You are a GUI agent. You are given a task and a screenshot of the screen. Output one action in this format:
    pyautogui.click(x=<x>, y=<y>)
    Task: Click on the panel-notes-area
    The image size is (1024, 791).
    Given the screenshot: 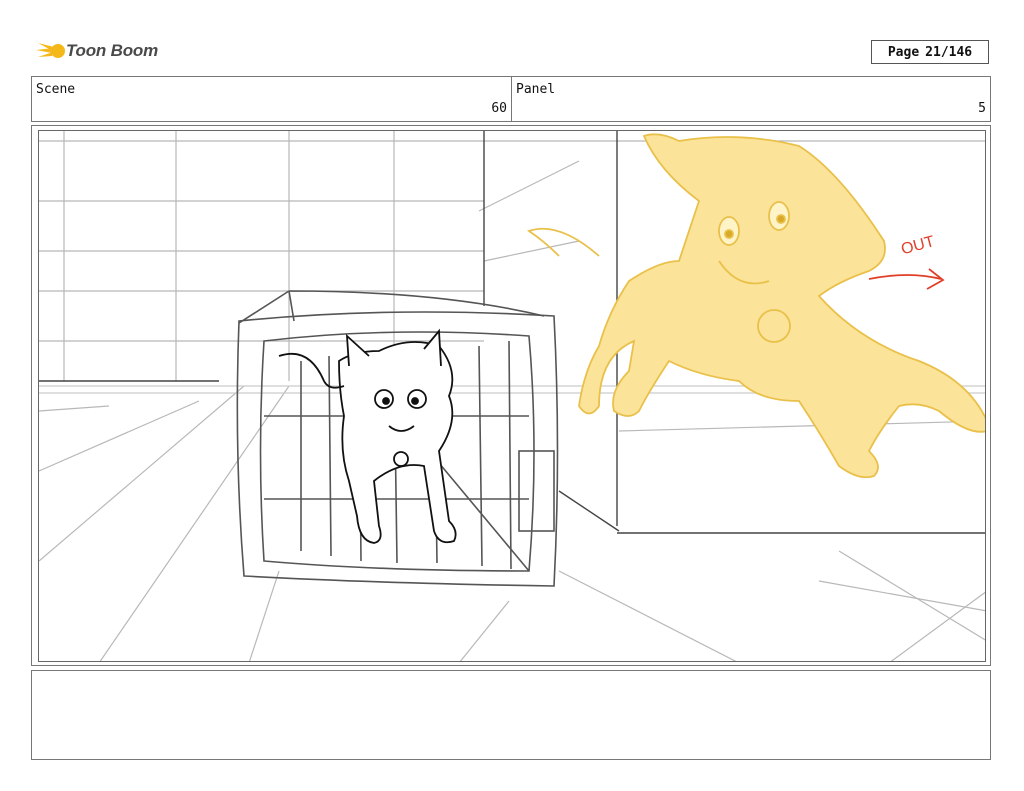 What is the action you would take?
    pyautogui.click(x=511, y=715)
    